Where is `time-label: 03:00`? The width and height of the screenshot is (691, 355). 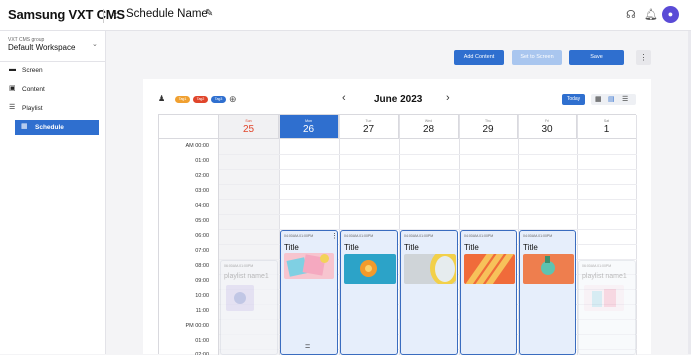
time-label: 03:00 is located at coordinates (189, 191).